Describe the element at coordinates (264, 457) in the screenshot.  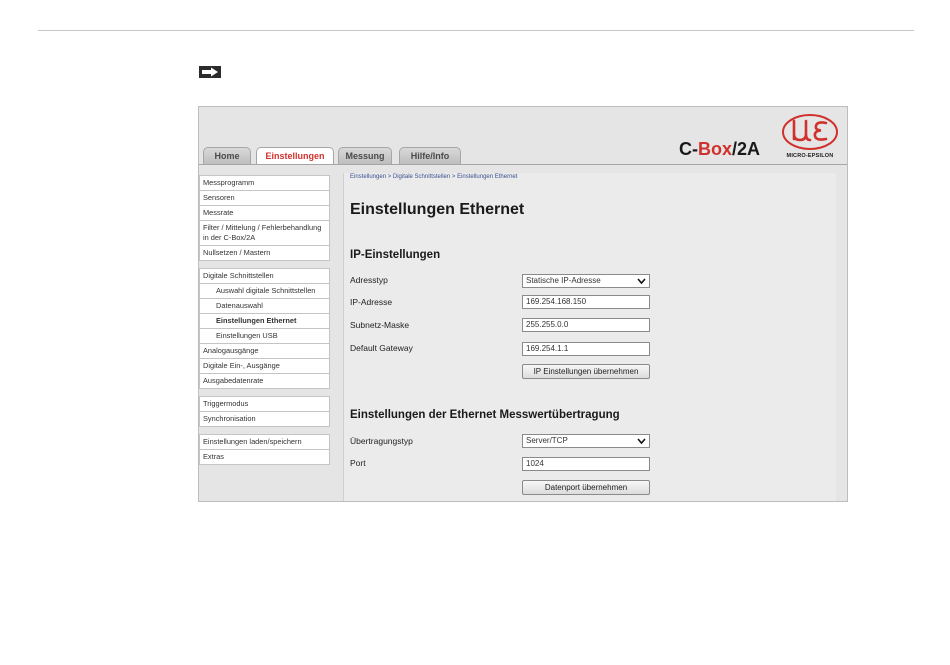
I see `sidebar-item-extras: Extras` at that location.